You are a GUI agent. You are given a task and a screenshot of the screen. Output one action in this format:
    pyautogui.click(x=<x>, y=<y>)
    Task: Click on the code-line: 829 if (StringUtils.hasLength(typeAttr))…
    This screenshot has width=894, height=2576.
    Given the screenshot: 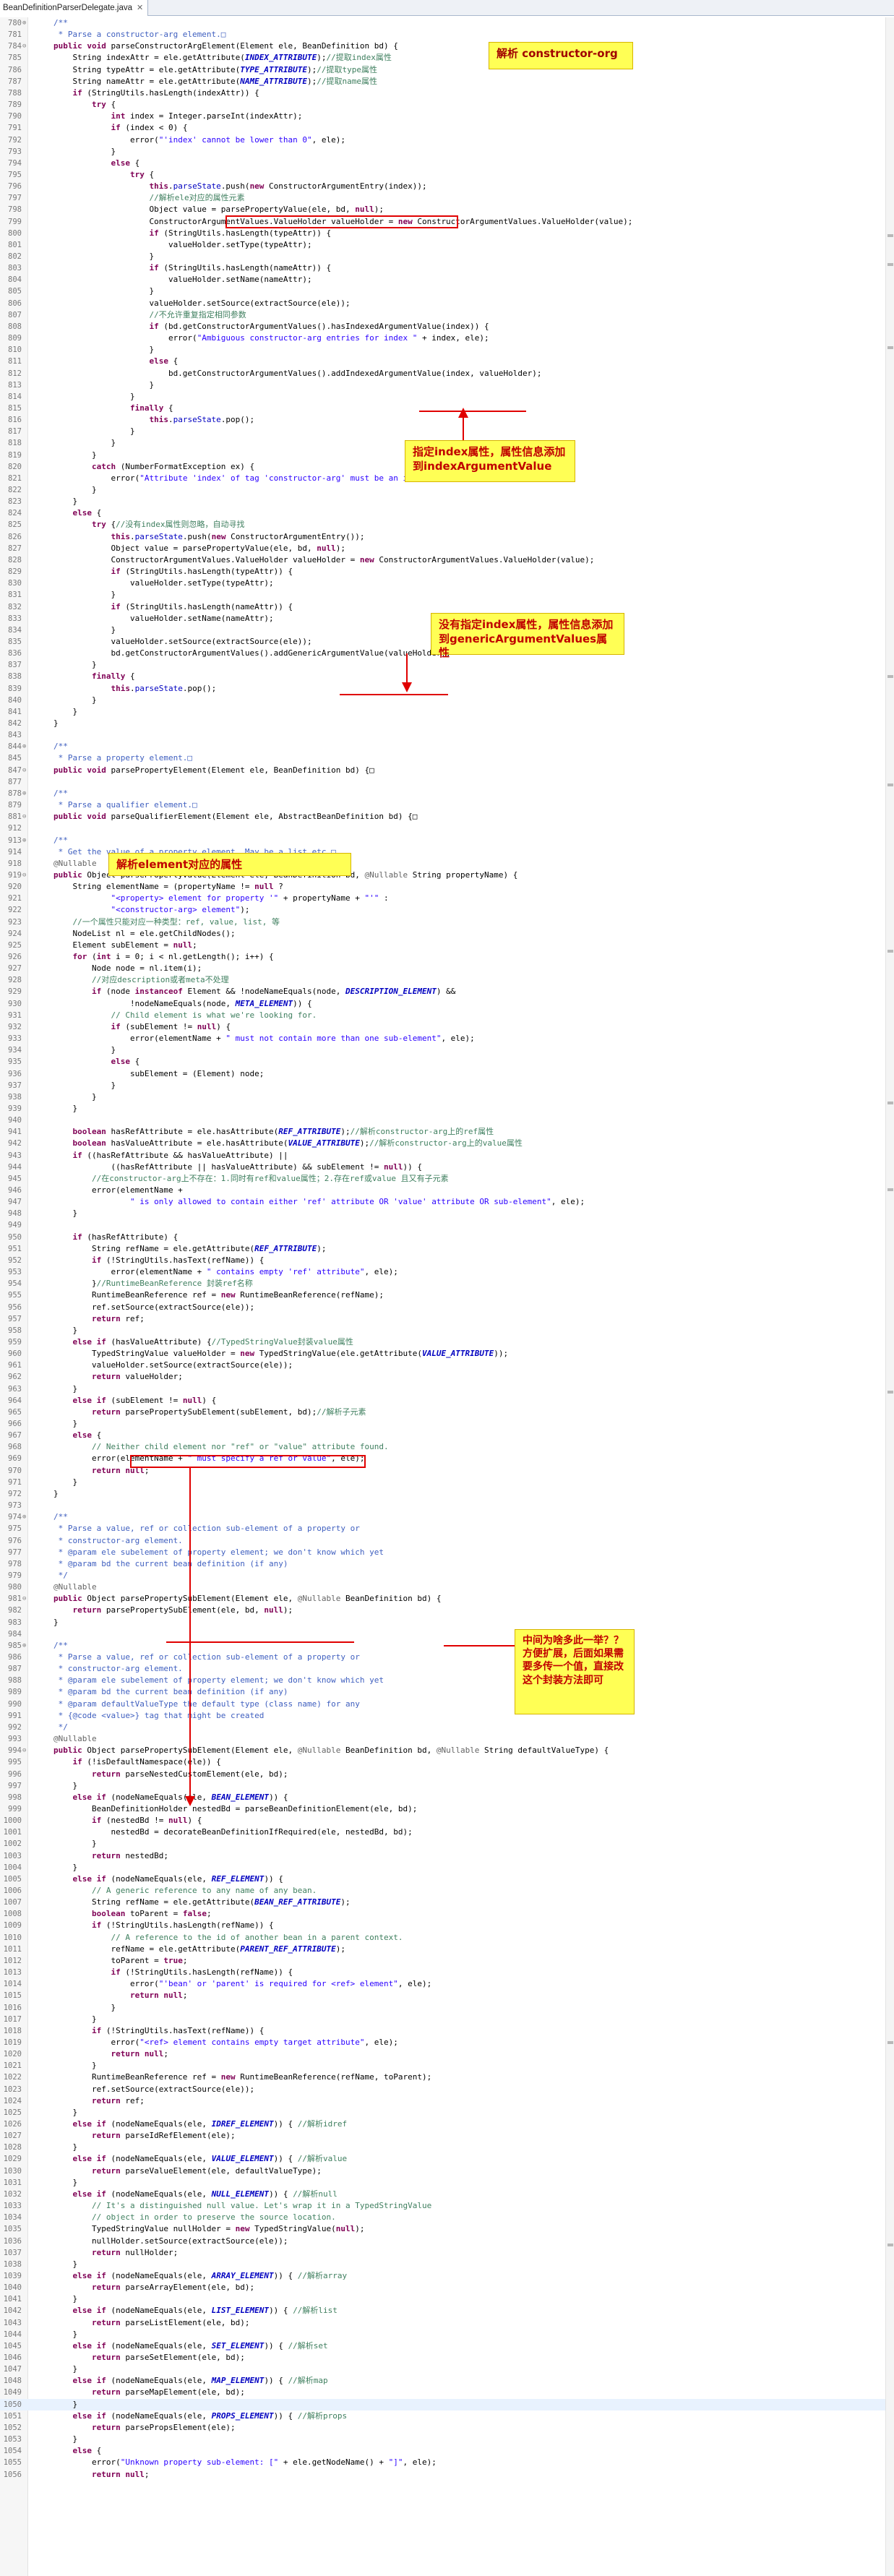 What is the action you would take?
    pyautogui.click(x=447, y=572)
    